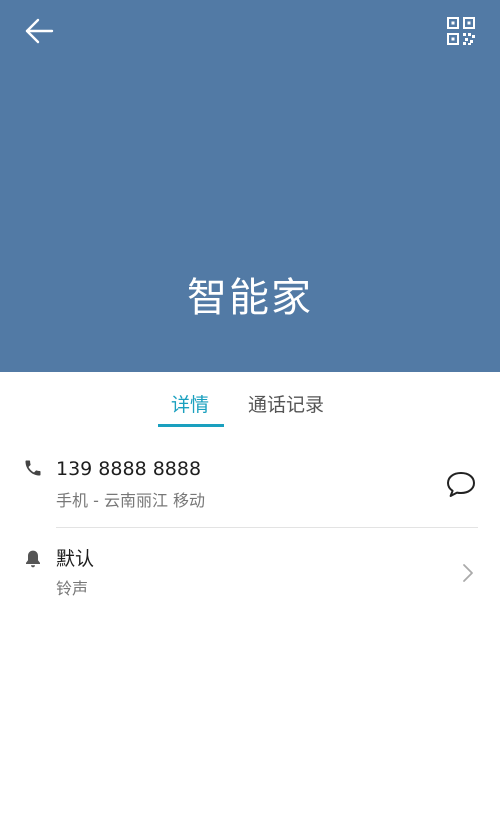  What do you see at coordinates (250, 484) in the screenshot?
I see `phone-number-row: 139 8888 8888 手机 - 云南丽江 移动` at bounding box center [250, 484].